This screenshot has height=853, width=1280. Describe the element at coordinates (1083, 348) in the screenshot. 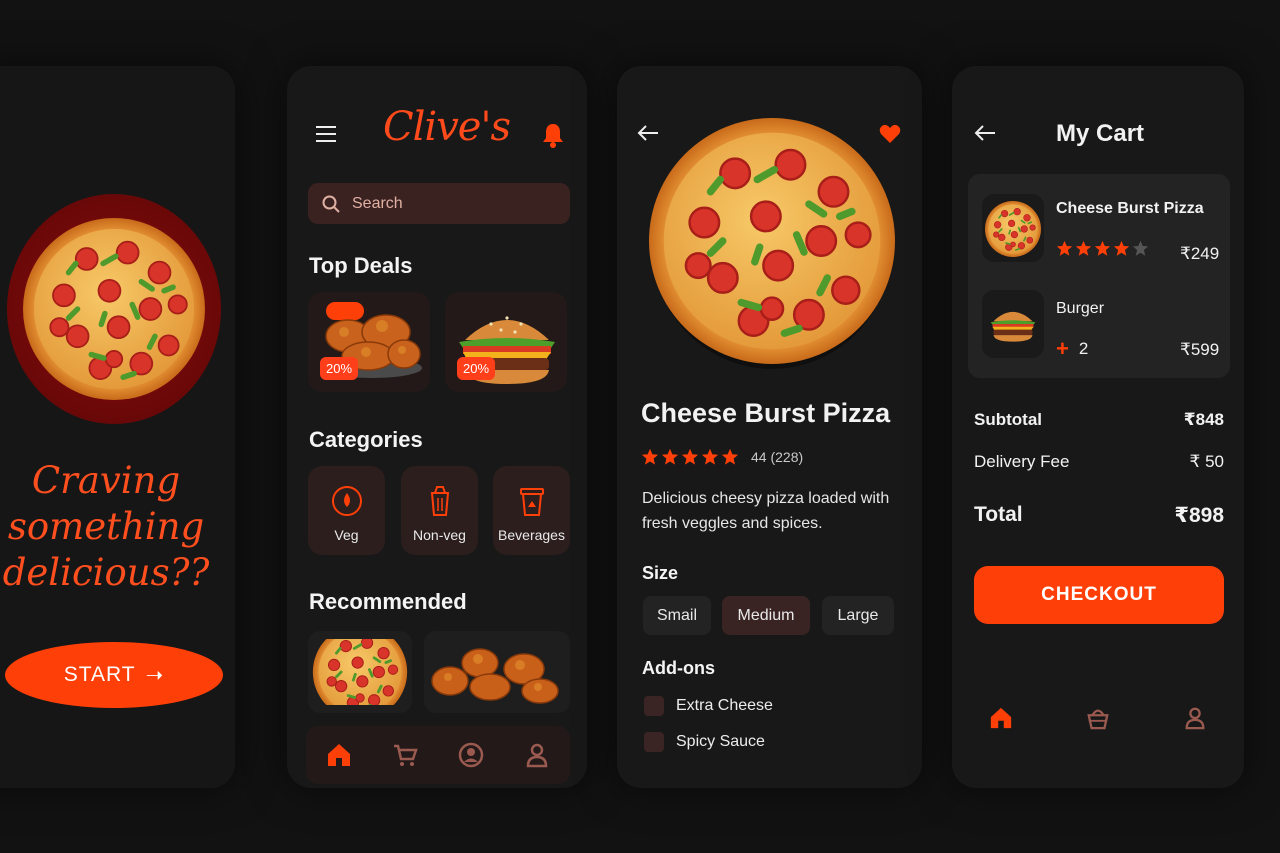

I see `quantity-value: 2` at that location.